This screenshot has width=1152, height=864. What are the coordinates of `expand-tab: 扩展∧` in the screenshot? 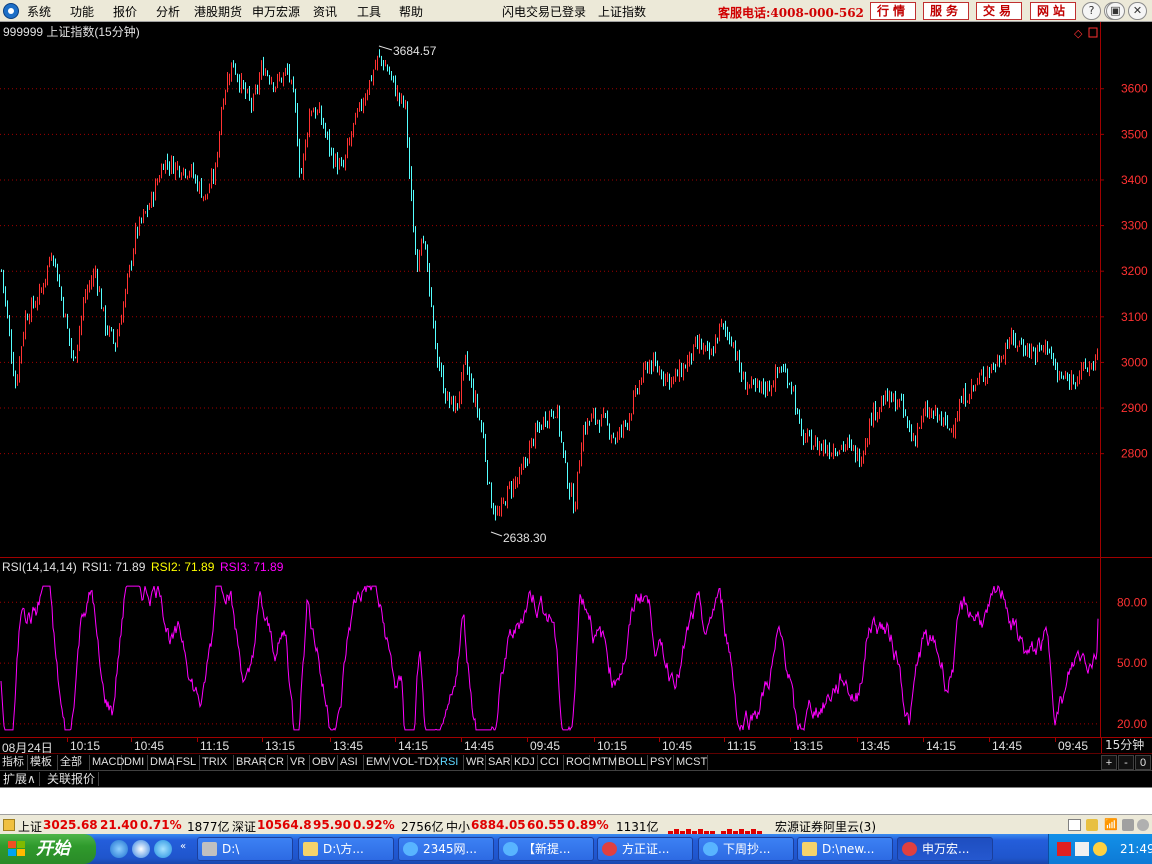 It's located at (20, 779).